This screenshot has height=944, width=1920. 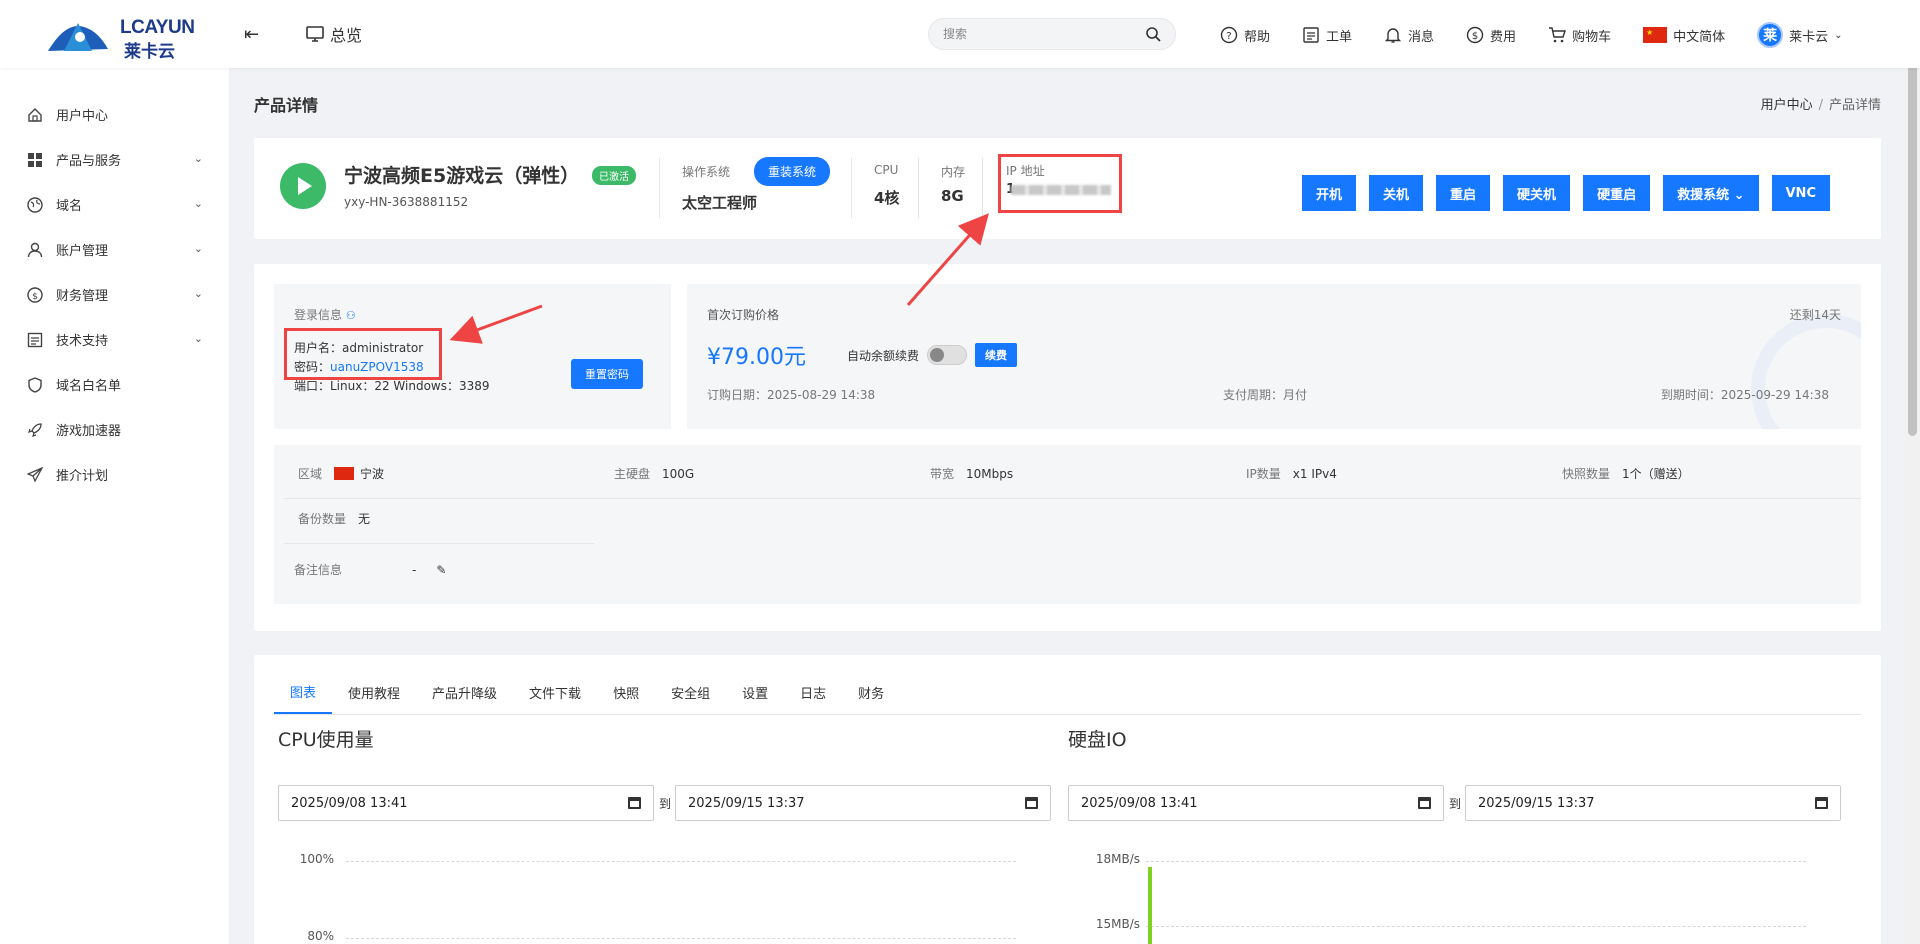 What do you see at coordinates (1537, 193) in the screenshot?
I see `hard-power-off-button: 硬关机` at bounding box center [1537, 193].